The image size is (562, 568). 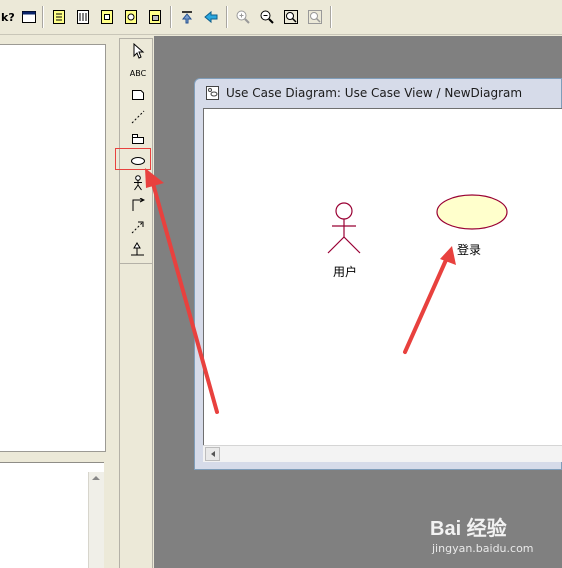 I want to click on baidu-watermark: Bai 经验 jingyan.baidu.com, so click(x=493, y=537).